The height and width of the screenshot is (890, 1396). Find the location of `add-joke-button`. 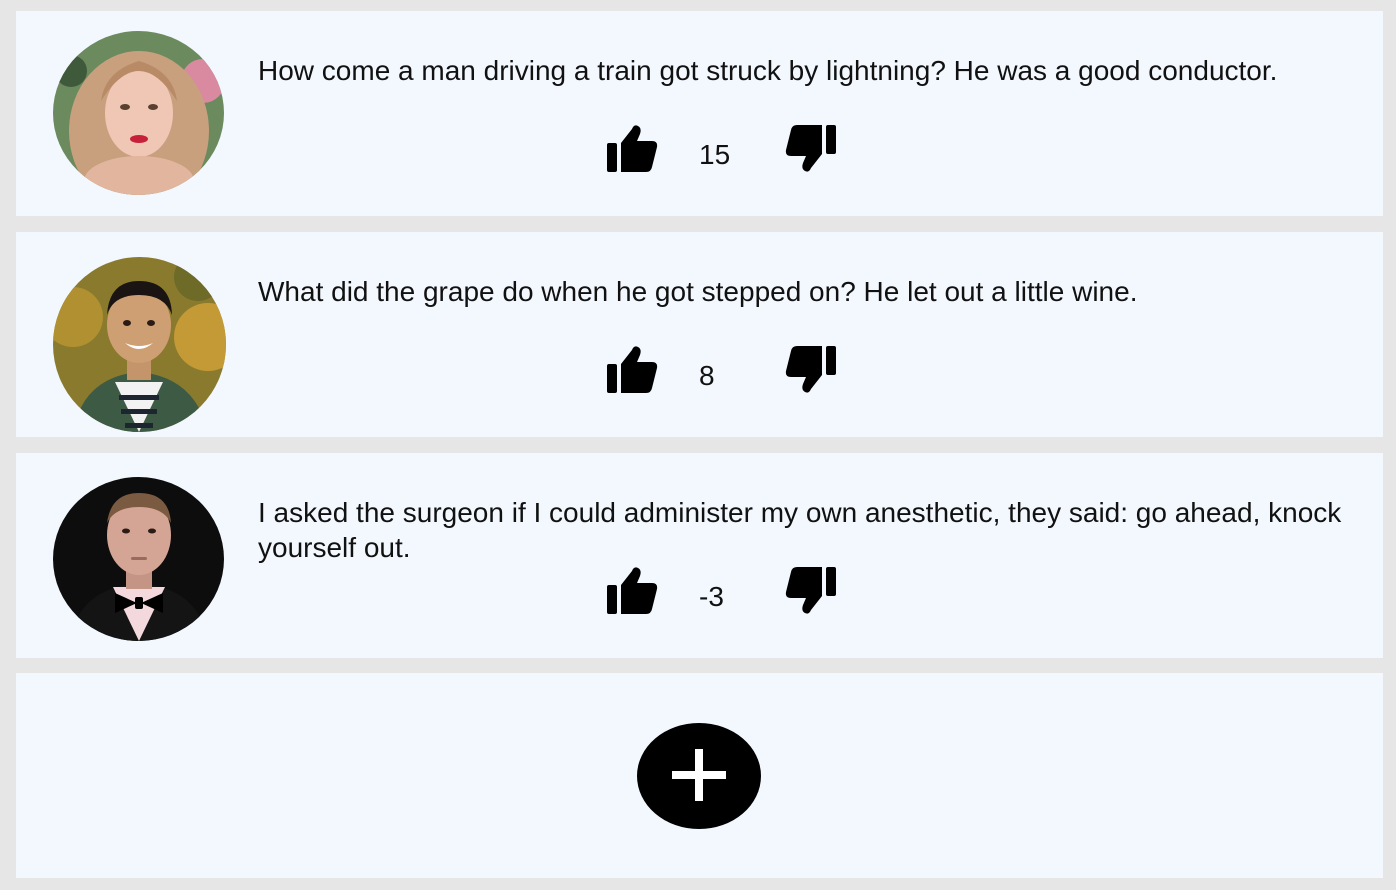

add-joke-button is located at coordinates (699, 776).